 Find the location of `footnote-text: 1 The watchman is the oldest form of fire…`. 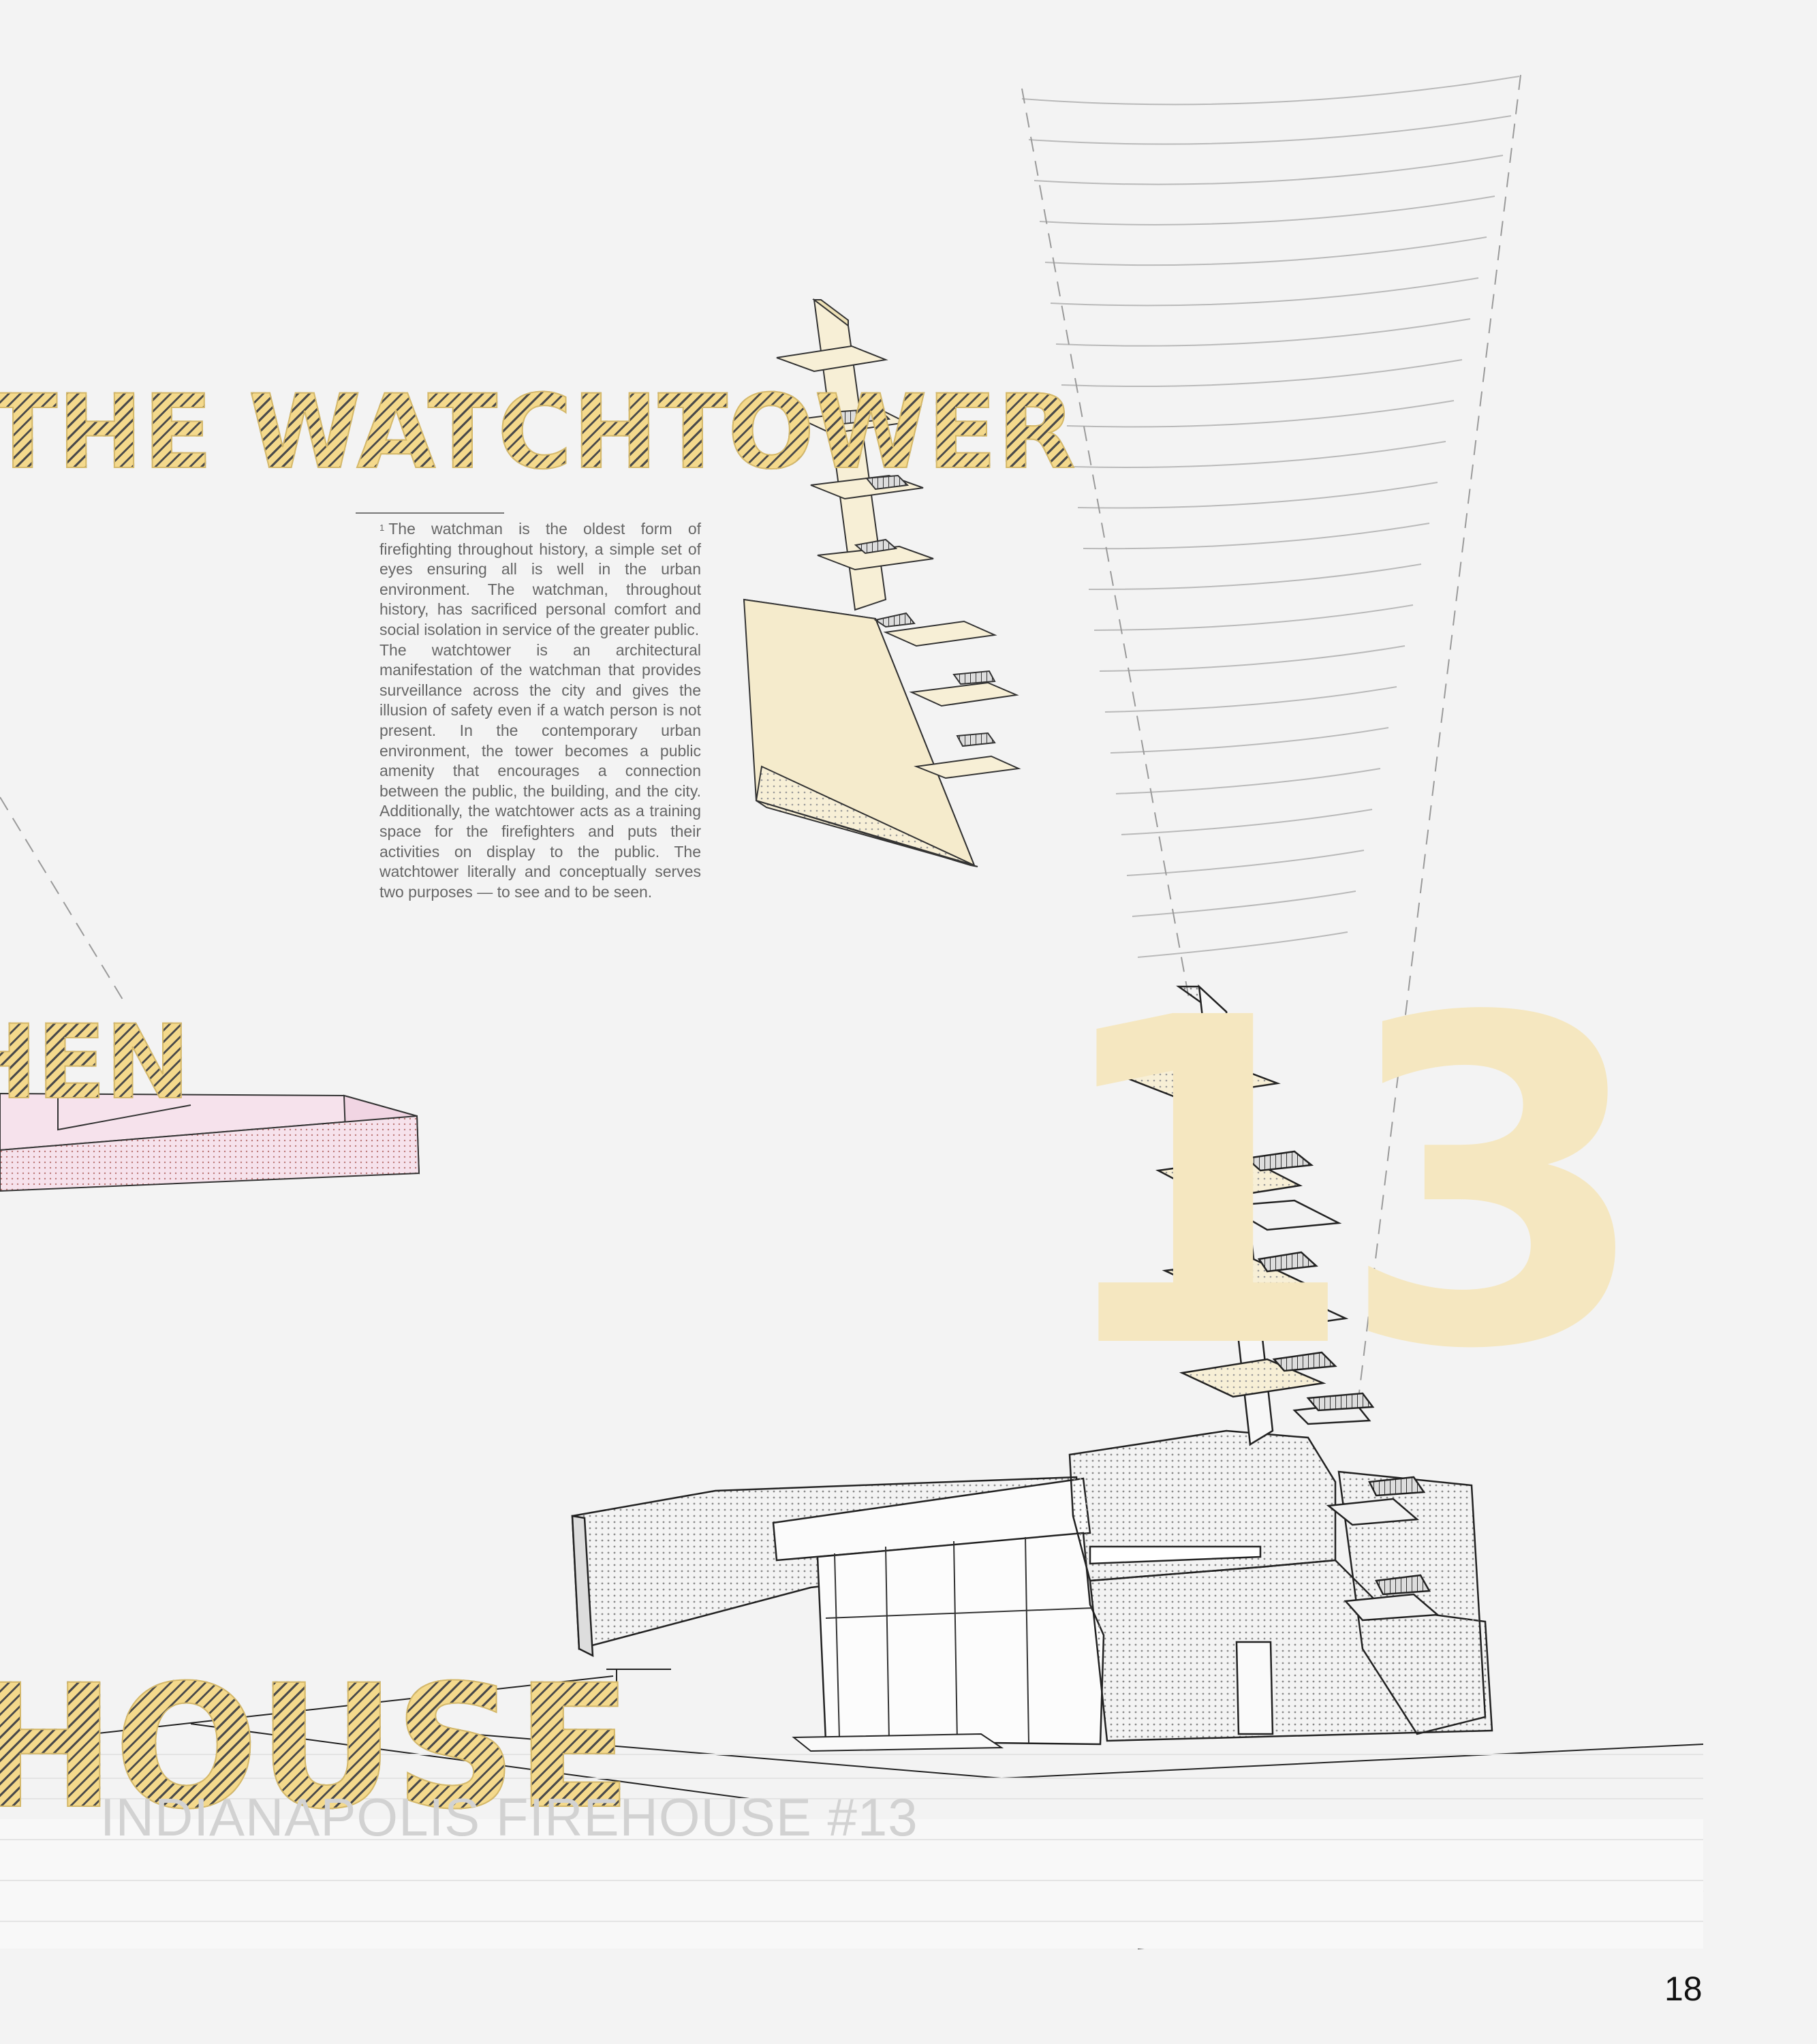

footnote-text: 1 The watchman is the oldest form of fire… is located at coordinates (540, 710).